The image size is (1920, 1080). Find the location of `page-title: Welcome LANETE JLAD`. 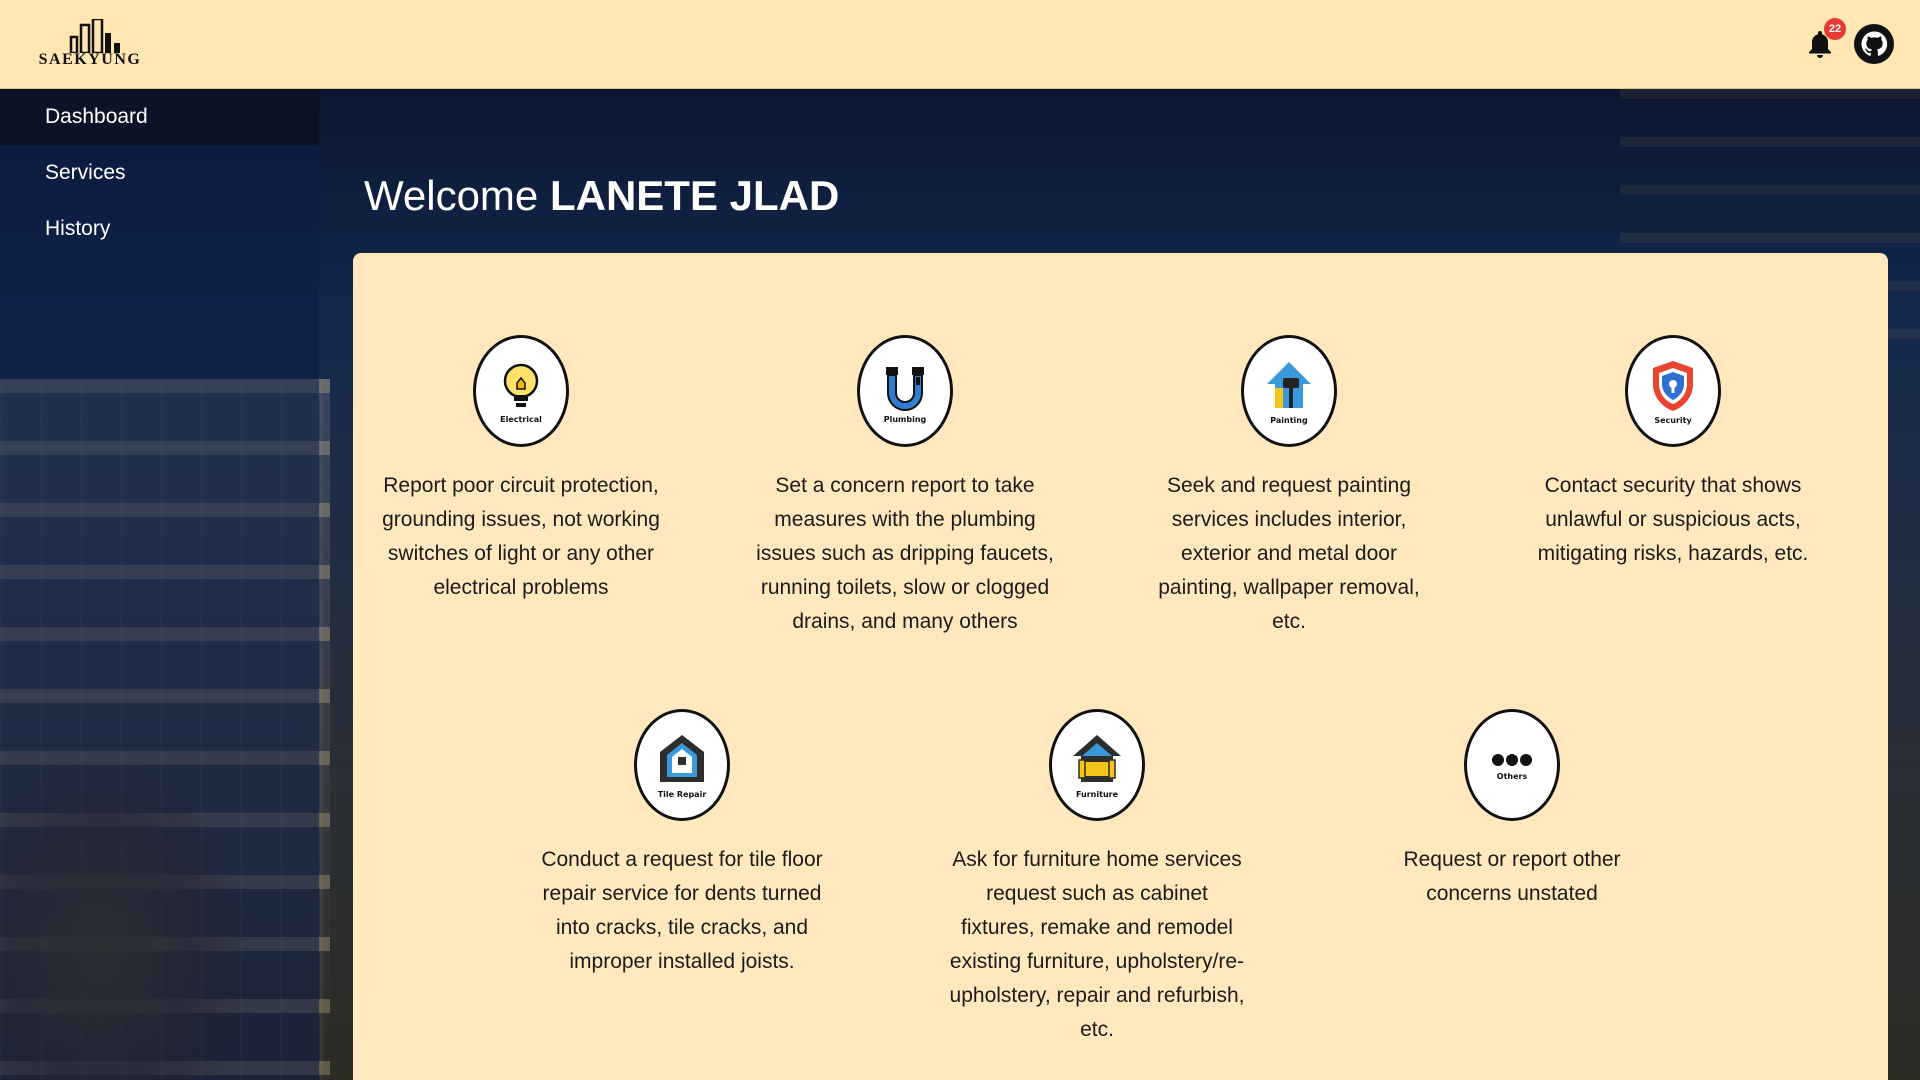

page-title: Welcome LANETE JLAD is located at coordinates (601, 196).